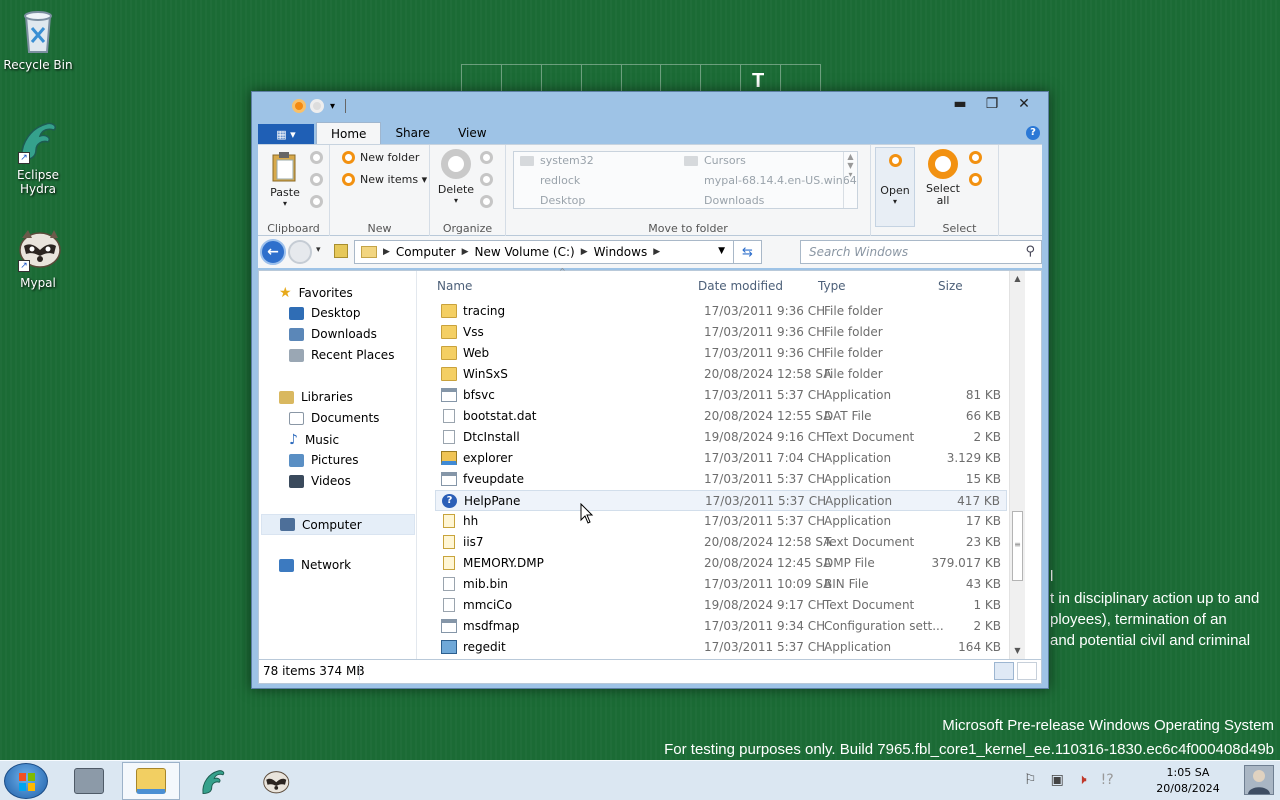  I want to click on gallery-scroll-icon: ▲ ▼ ▾, so click(850, 180).